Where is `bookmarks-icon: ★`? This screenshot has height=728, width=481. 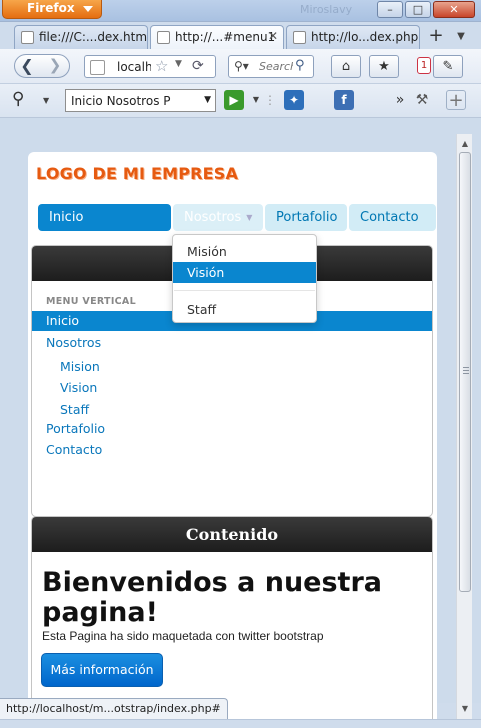
bookmarks-icon: ★ is located at coordinates (384, 66).